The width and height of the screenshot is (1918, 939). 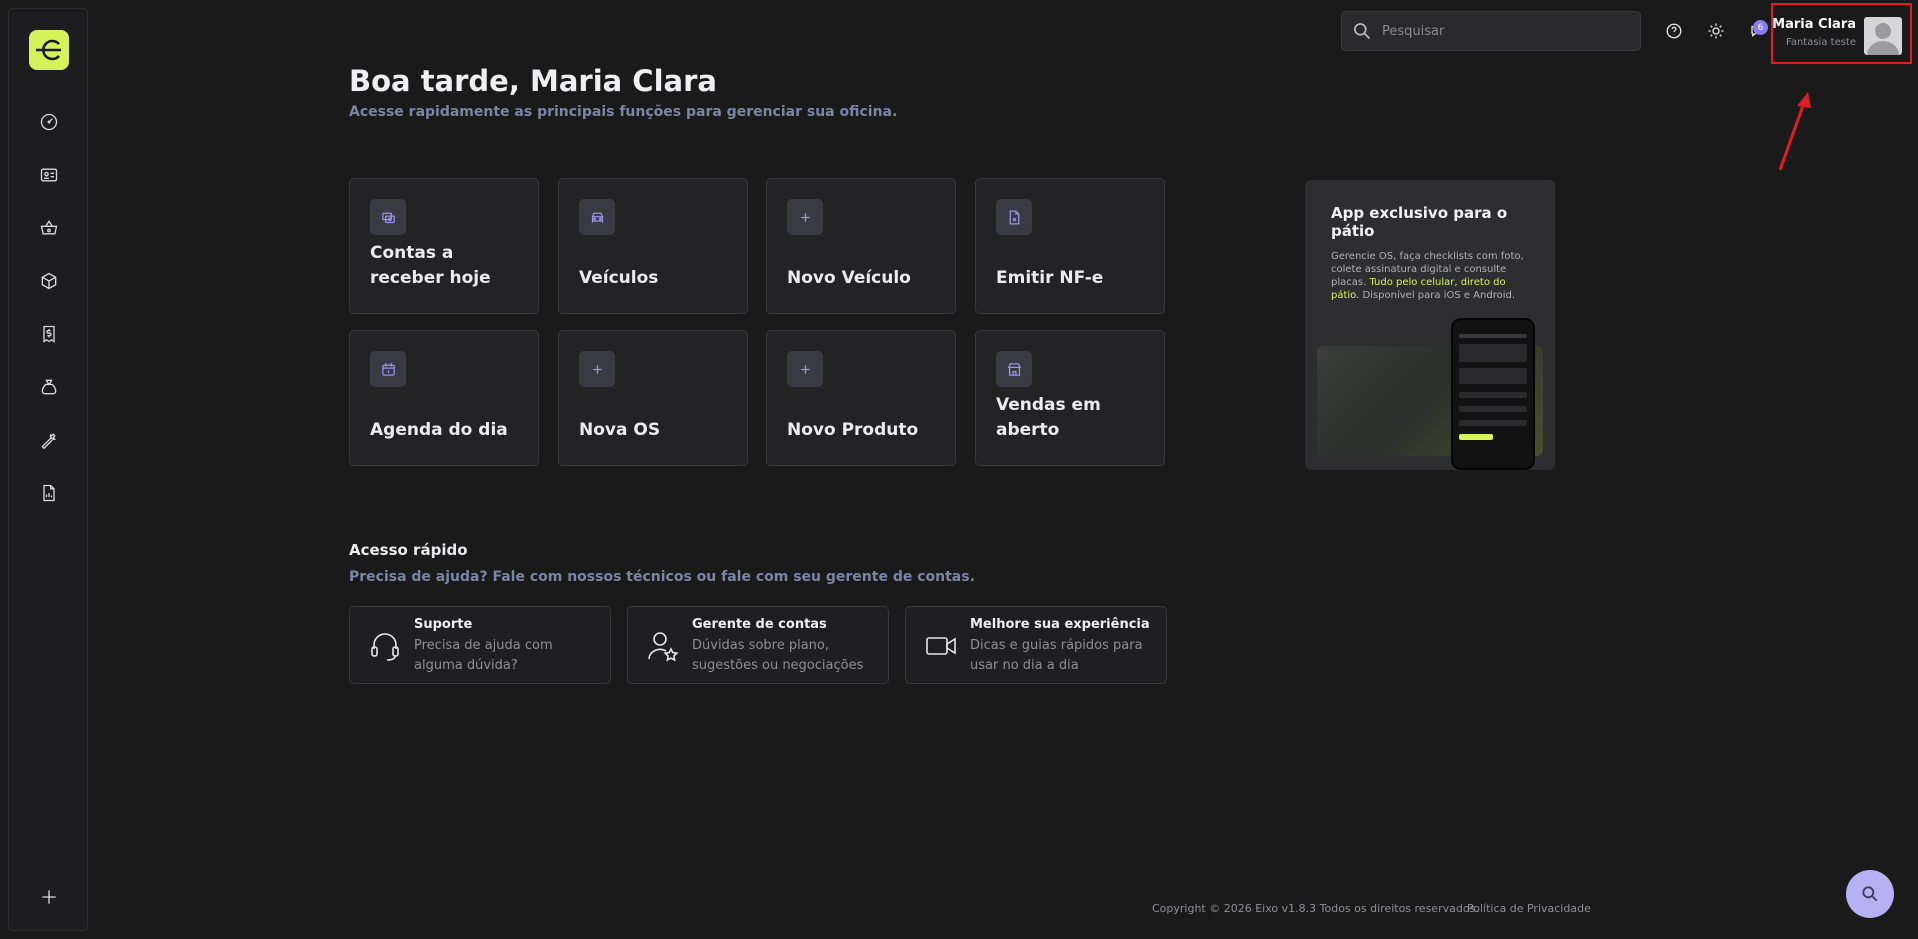 I want to click on video-icon, so click(x=941, y=646).